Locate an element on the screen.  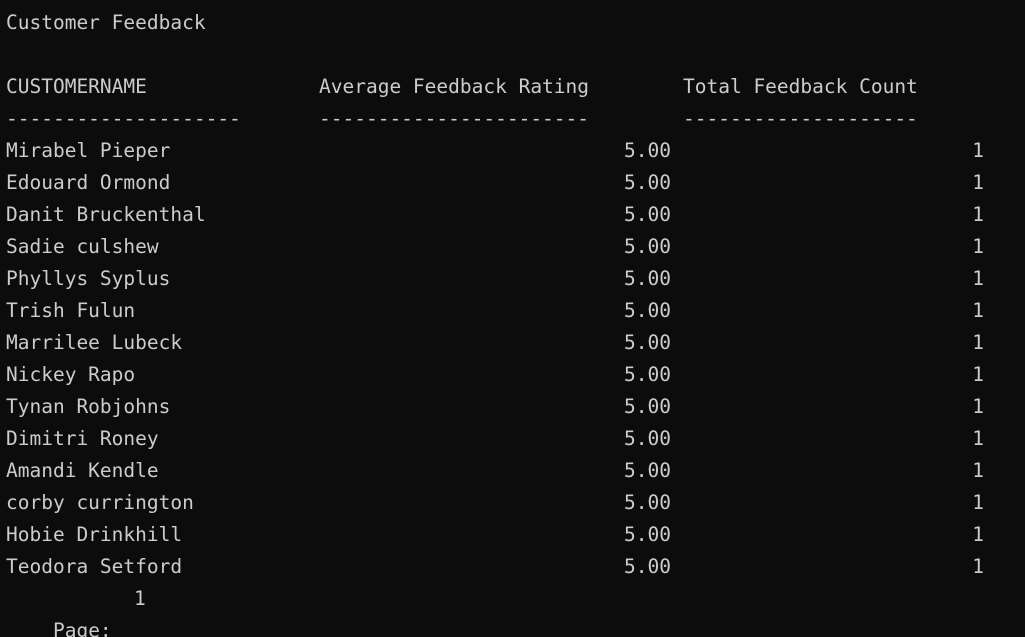
table-row: Hobie Drinkhill 5.00 1 is located at coordinates (515, 535).